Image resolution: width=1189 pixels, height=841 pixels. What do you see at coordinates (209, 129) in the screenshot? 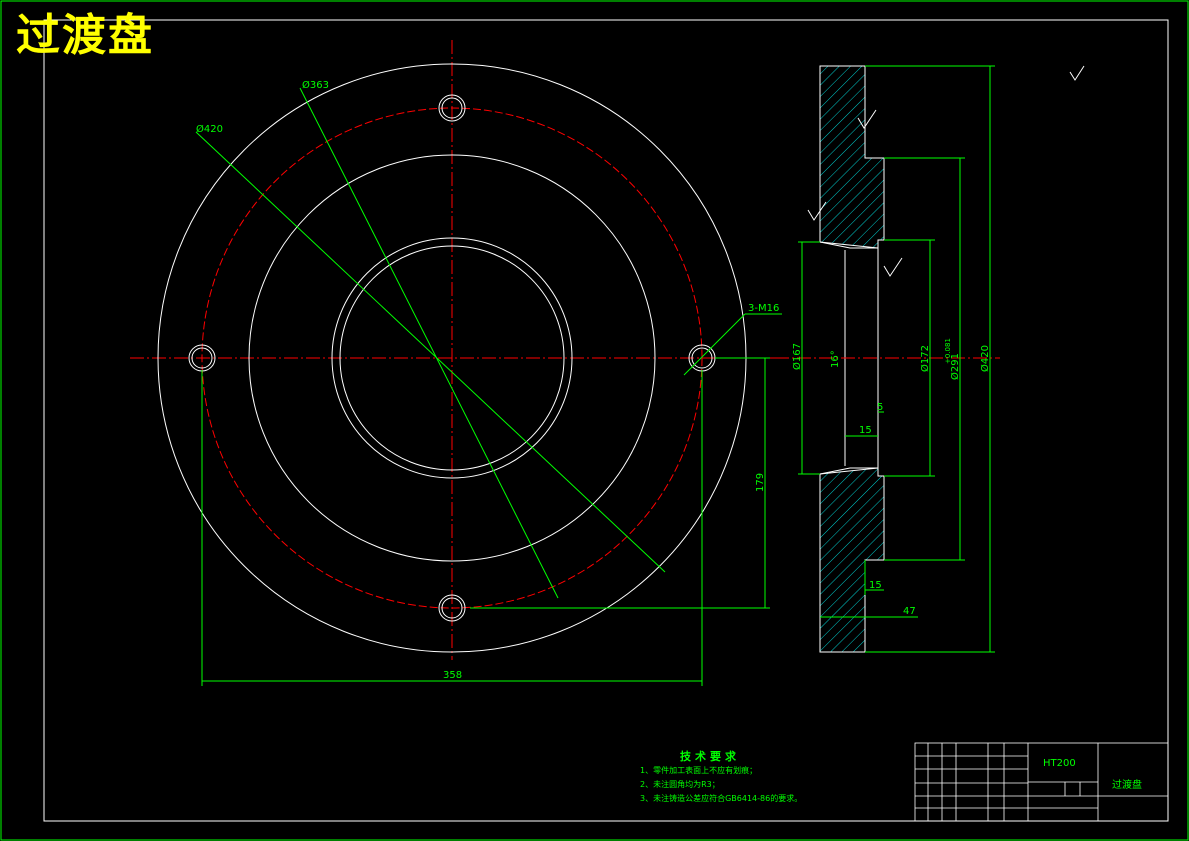
I see `label-d420: Ø420` at bounding box center [209, 129].